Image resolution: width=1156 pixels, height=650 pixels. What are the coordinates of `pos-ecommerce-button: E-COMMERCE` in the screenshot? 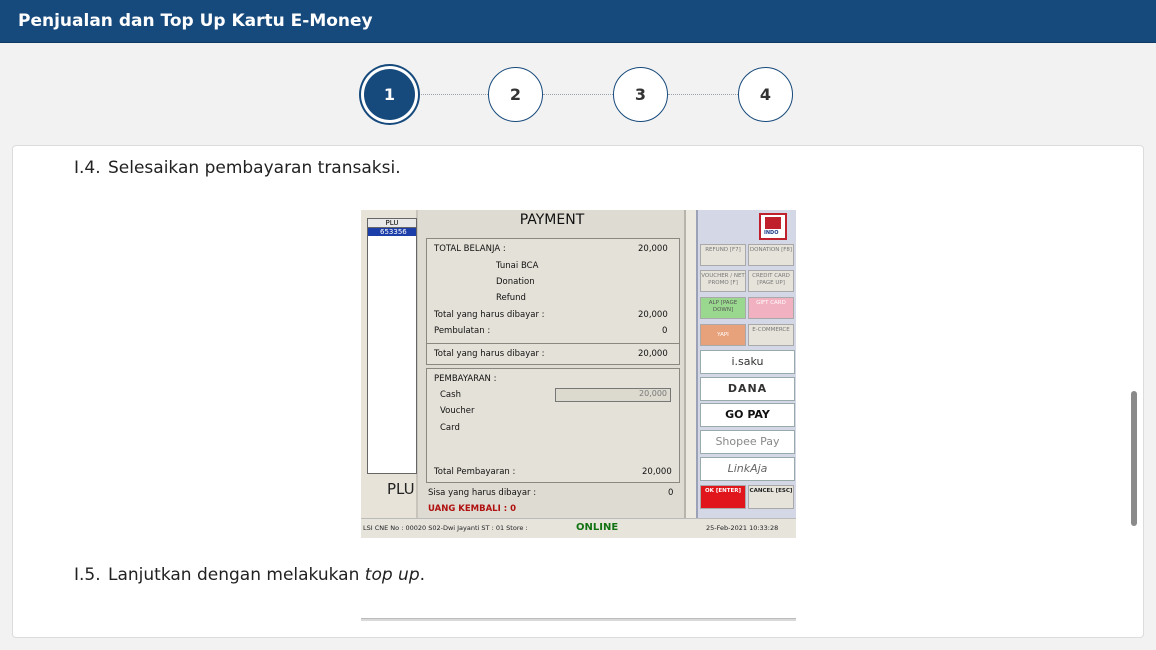 It's located at (771, 335).